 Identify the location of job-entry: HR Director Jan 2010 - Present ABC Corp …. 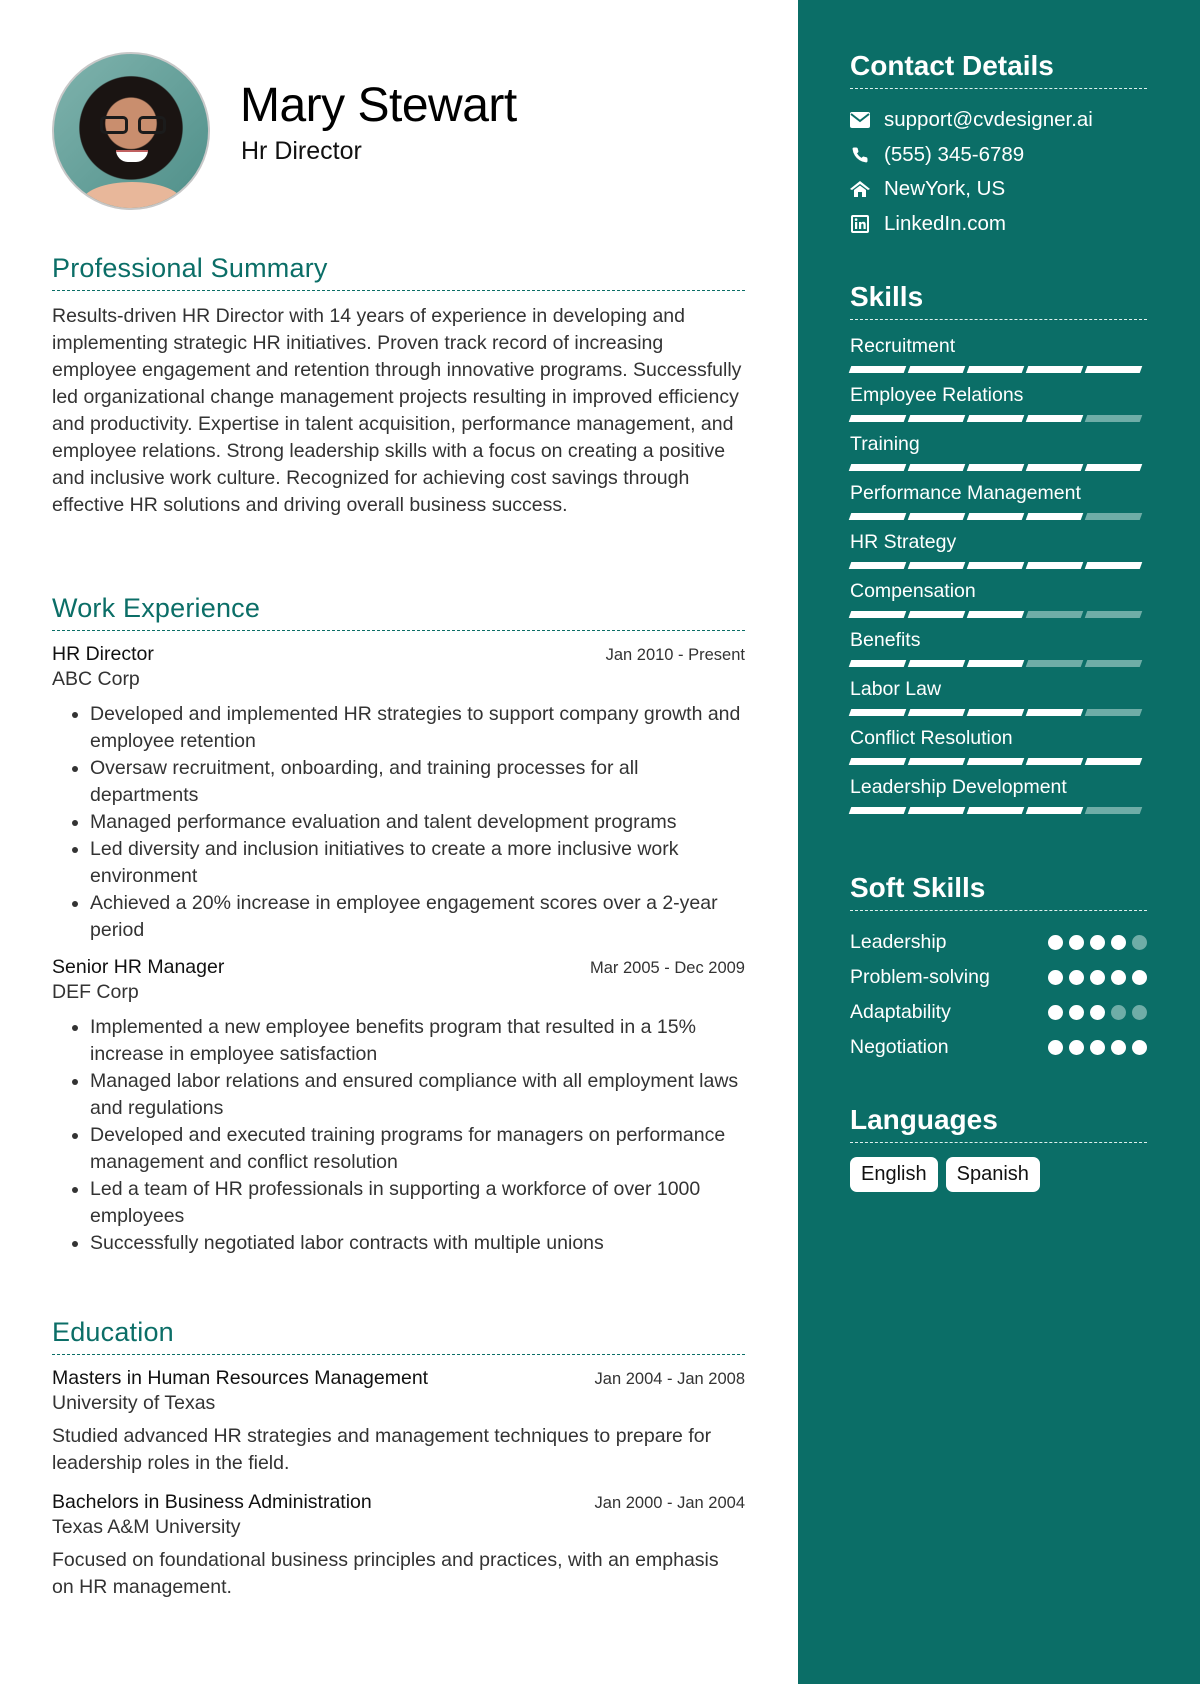
(398, 793).